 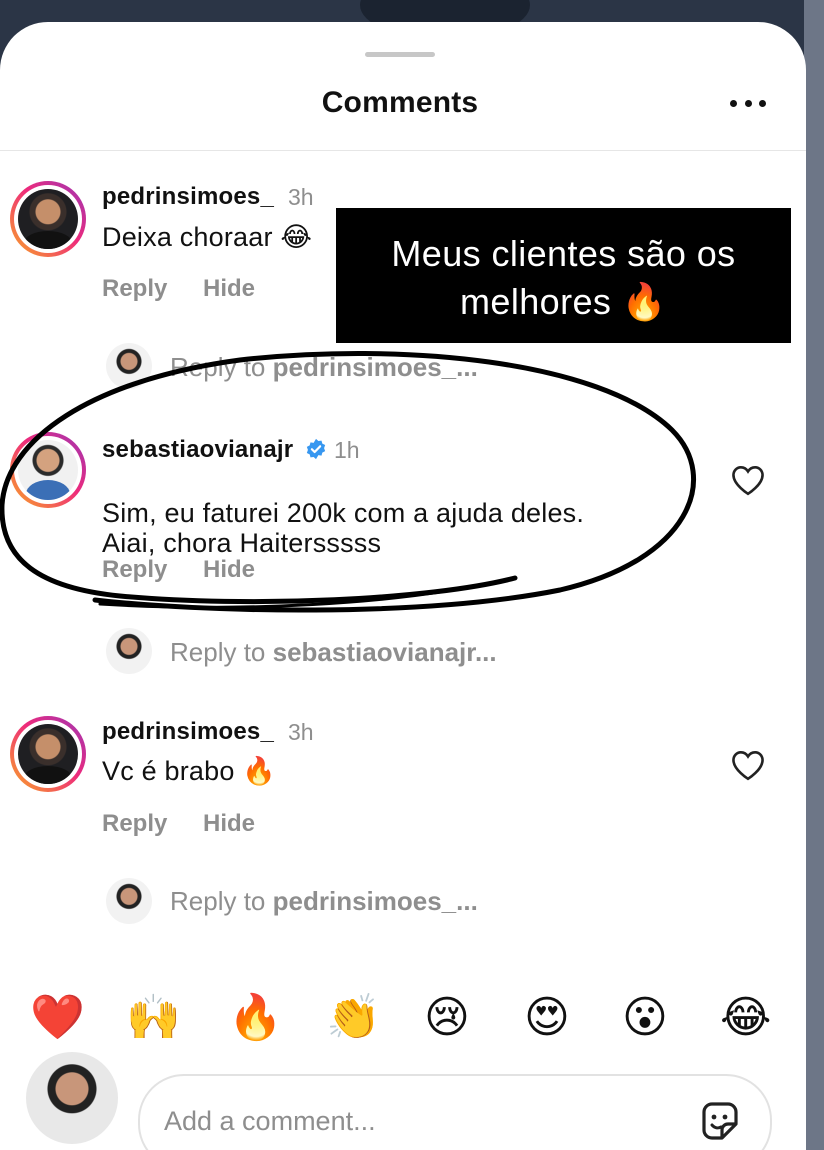 I want to click on story-text-overlay: Meus clientes são os melhores 🔥, so click(x=563, y=275).